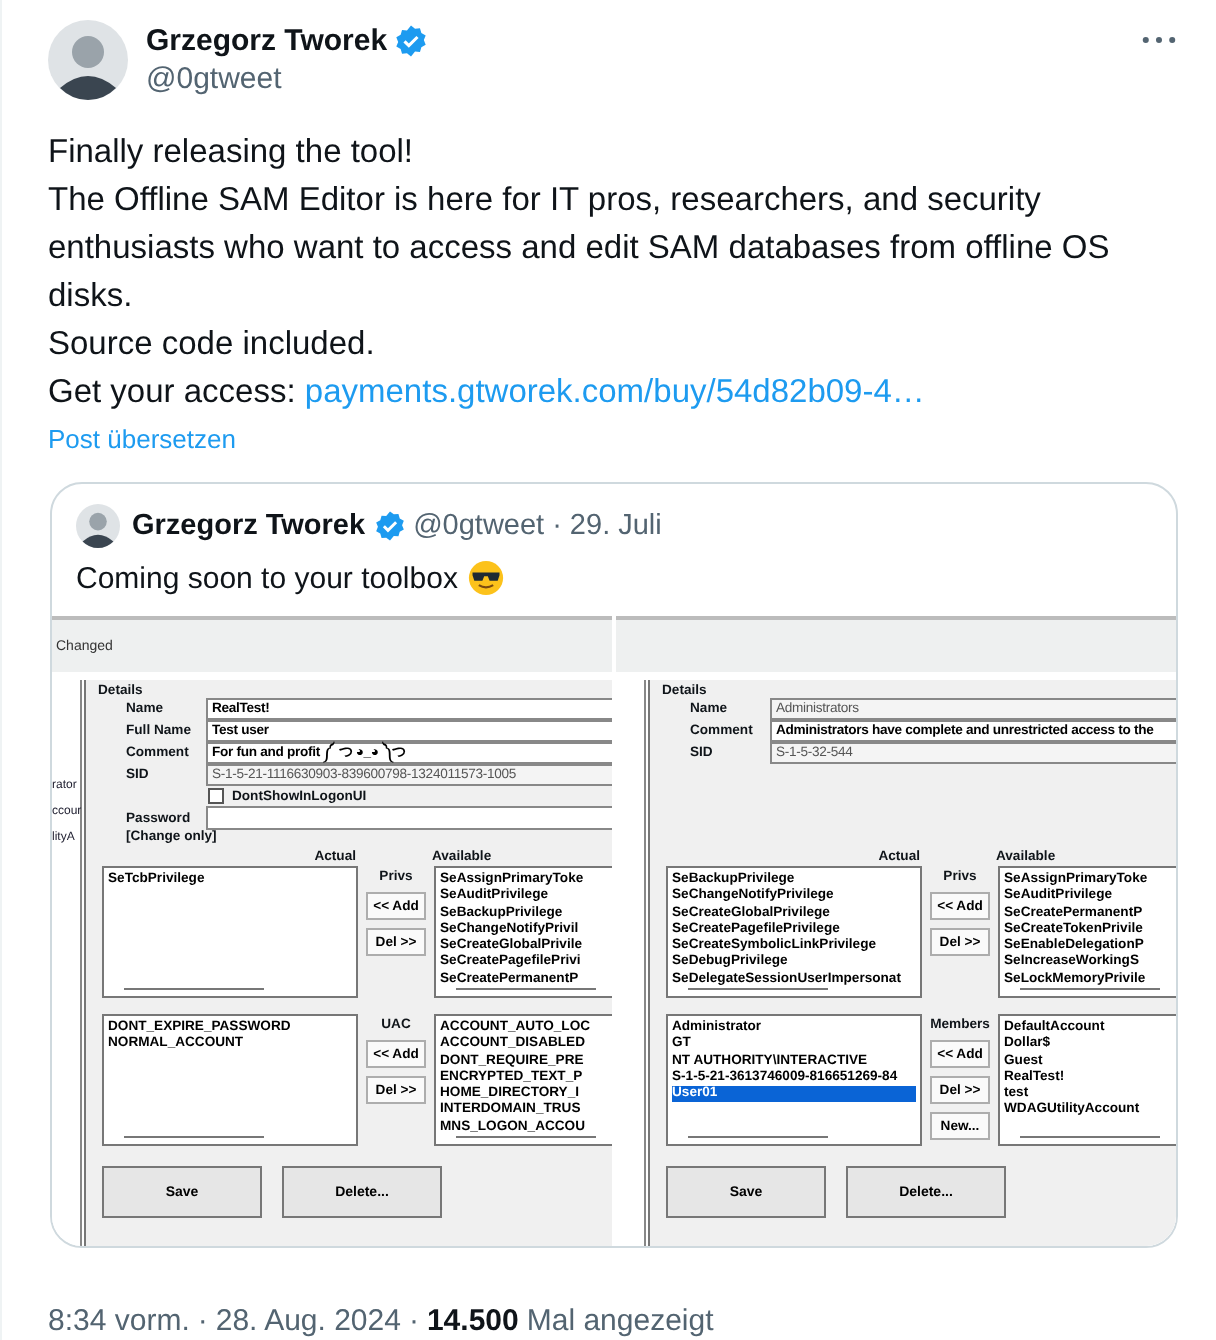  Describe the element at coordinates (607, 526) in the screenshot. I see `post-date: · 29. Juli` at that location.